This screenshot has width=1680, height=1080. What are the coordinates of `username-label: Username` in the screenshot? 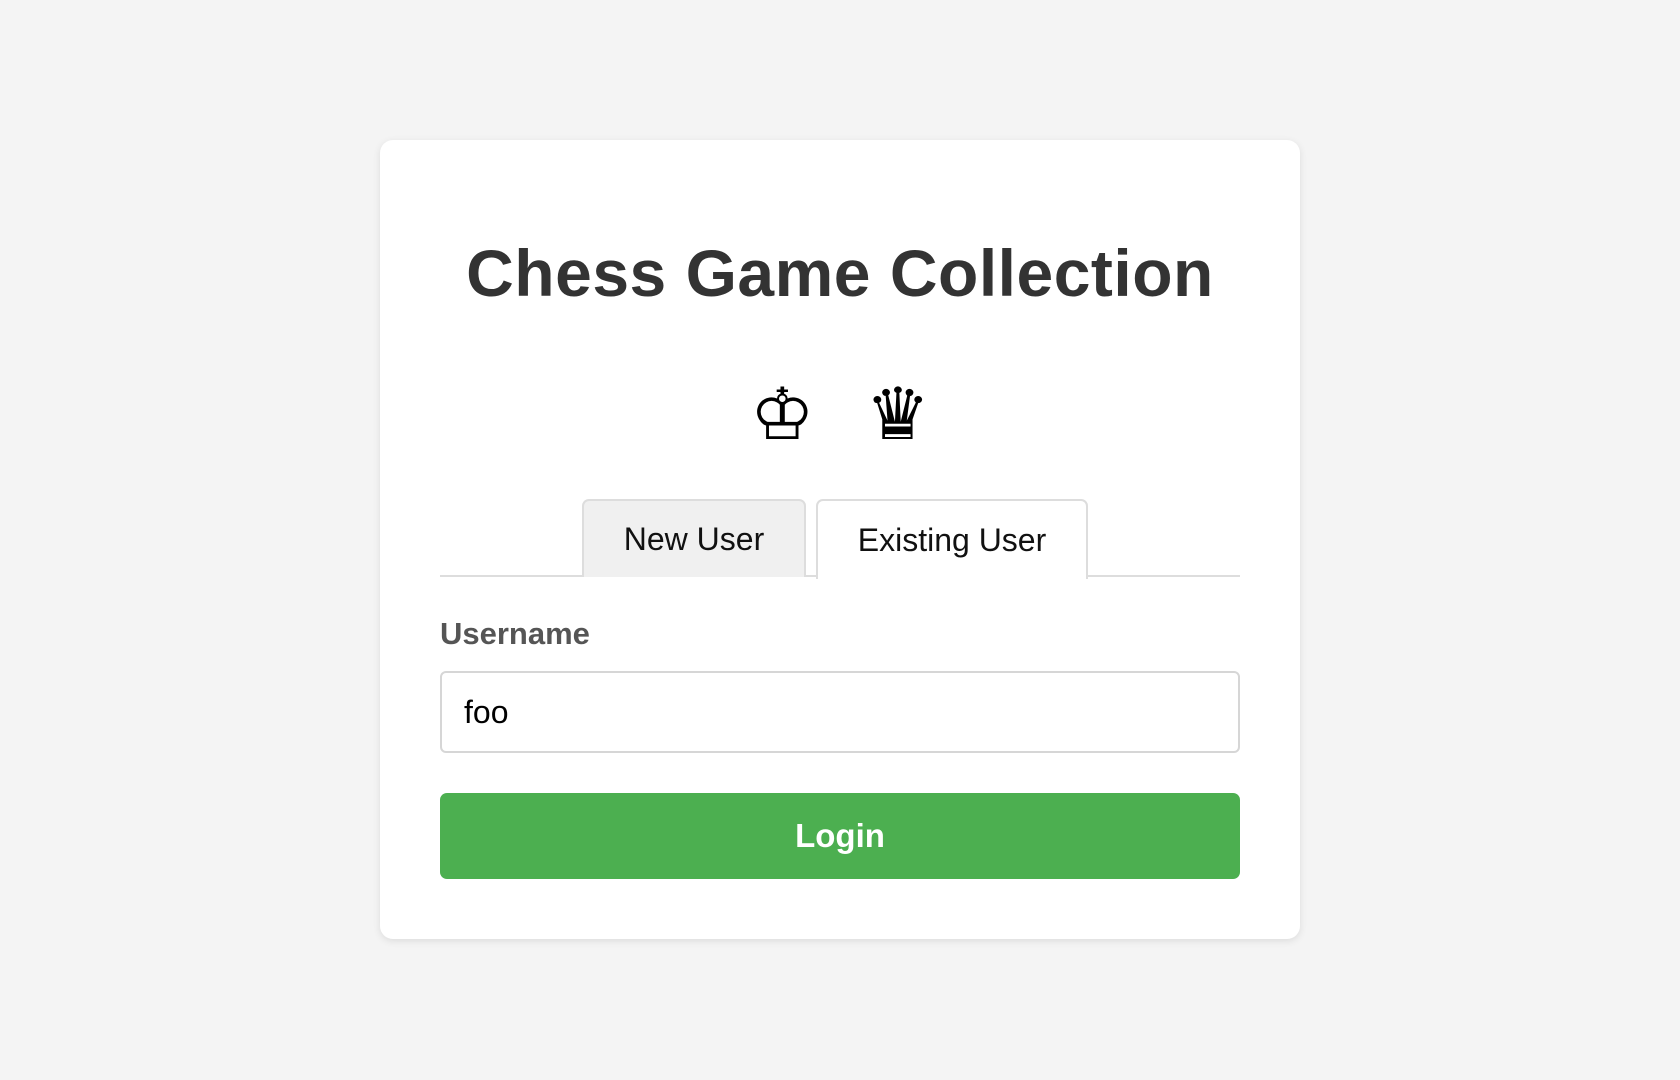 It's located at (515, 633).